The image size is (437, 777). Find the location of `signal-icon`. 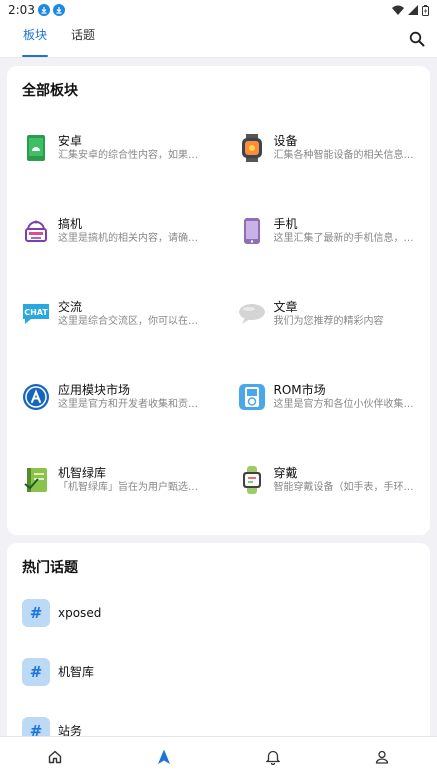

signal-icon is located at coordinates (413, 10).